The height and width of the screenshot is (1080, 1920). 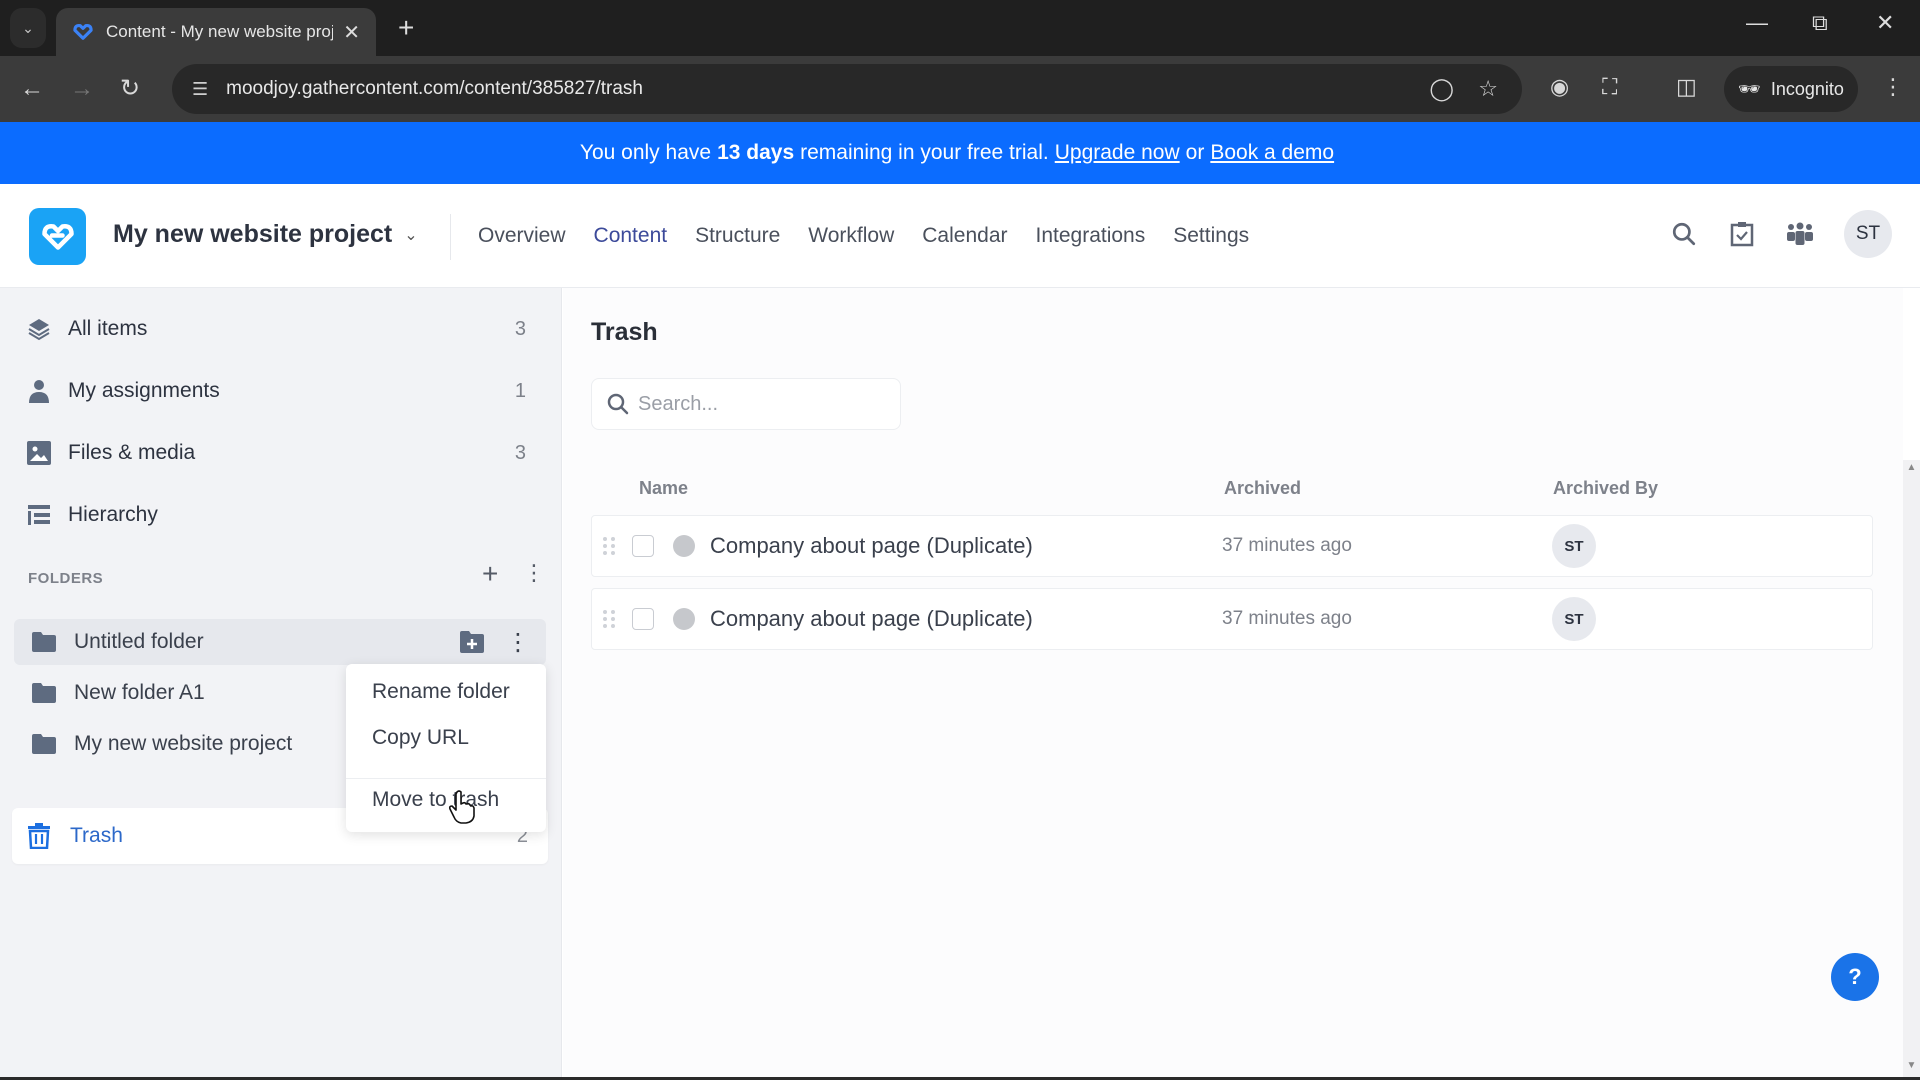 I want to click on layers-icon, so click(x=39, y=329).